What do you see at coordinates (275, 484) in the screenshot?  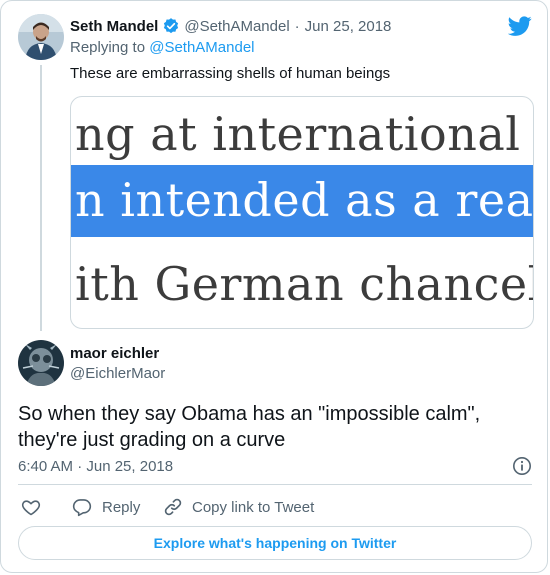 I see `timestamp-divider` at bounding box center [275, 484].